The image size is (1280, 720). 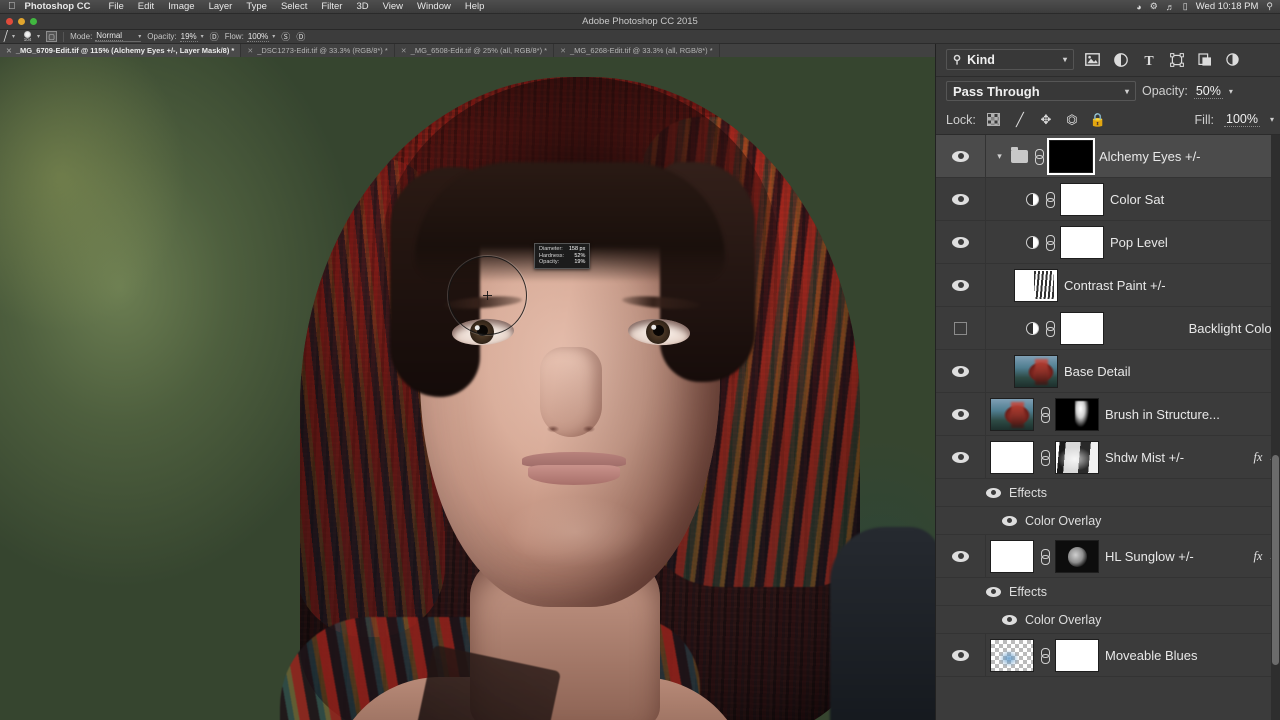 I want to click on effects-header-row-sunglow: Effects, so click(x=1108, y=592).